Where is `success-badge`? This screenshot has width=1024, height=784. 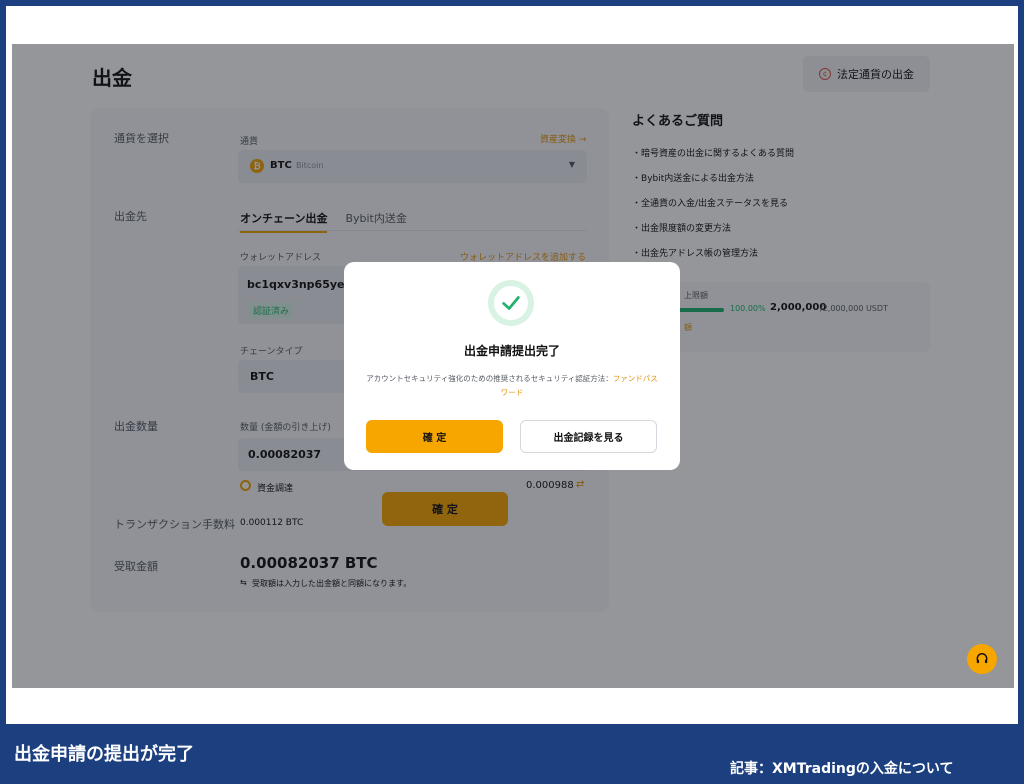
success-badge is located at coordinates (511, 303).